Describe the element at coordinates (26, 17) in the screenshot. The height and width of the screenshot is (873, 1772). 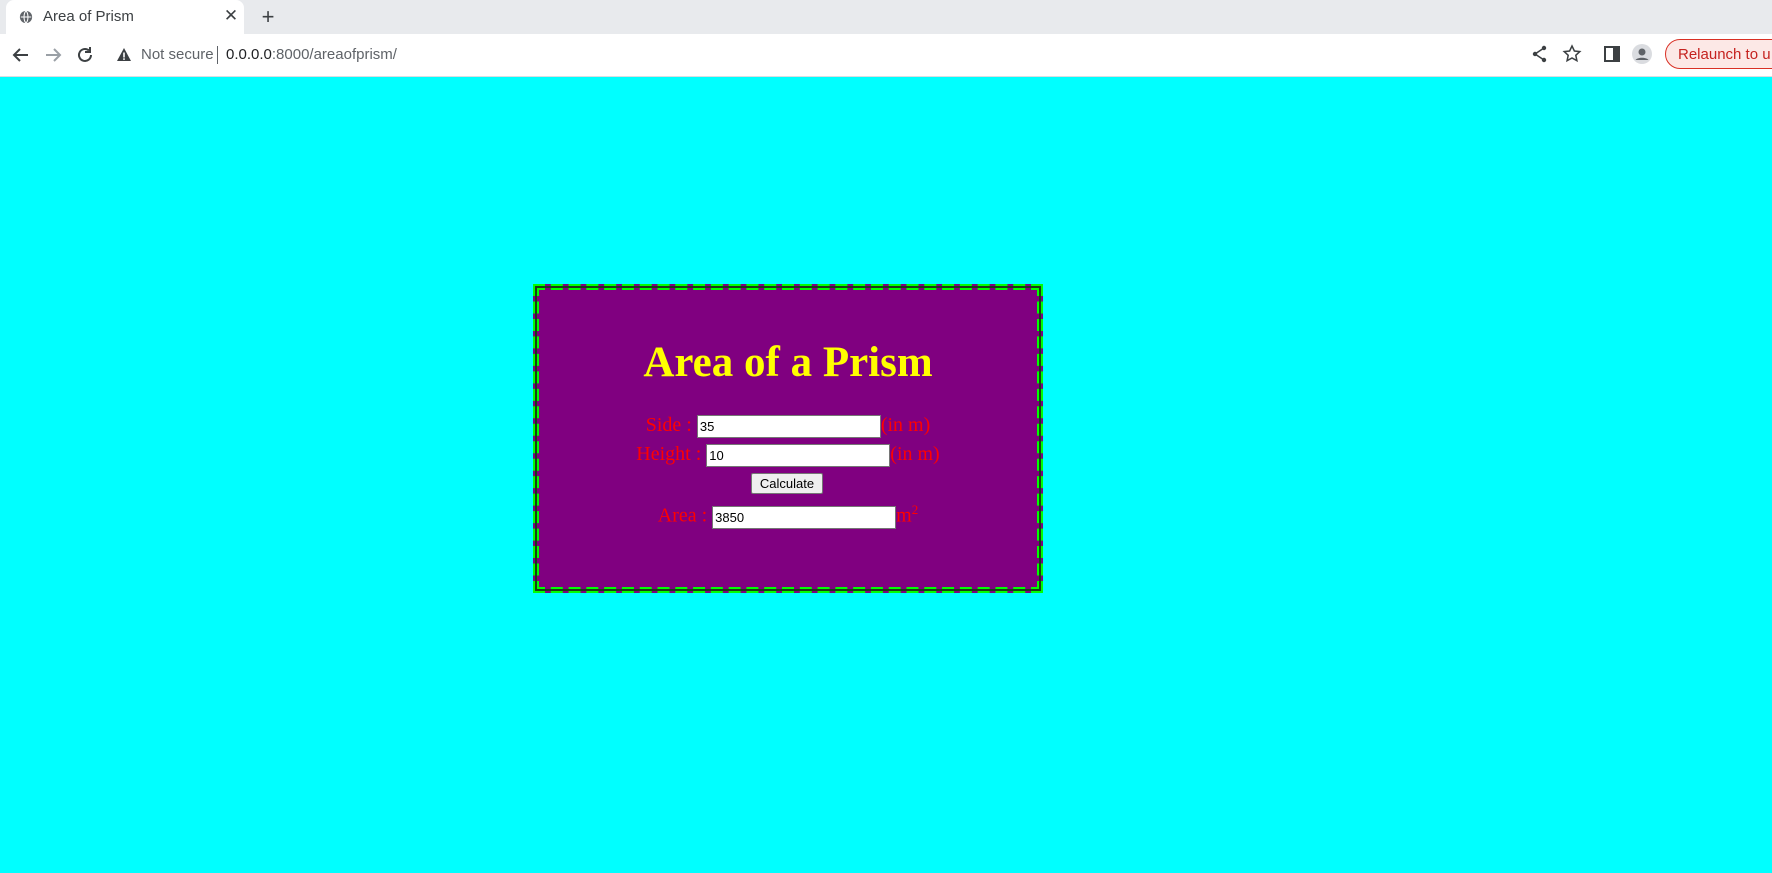
I see `globe-icon` at that location.